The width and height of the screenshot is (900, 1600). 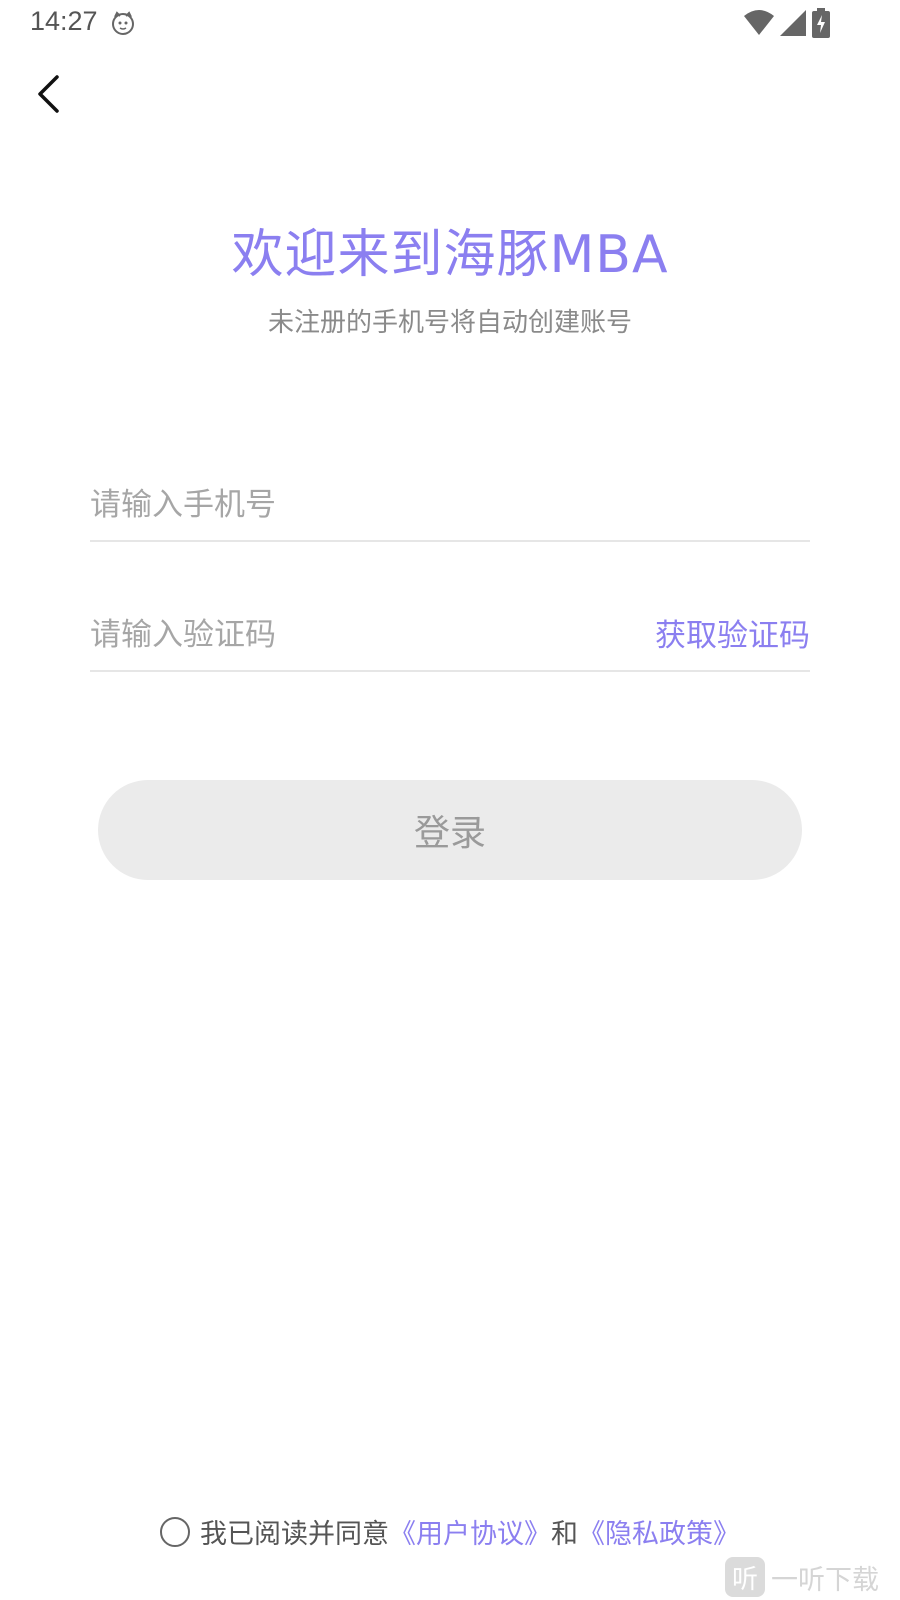 I want to click on verification-code-input, so click(x=350, y=635).